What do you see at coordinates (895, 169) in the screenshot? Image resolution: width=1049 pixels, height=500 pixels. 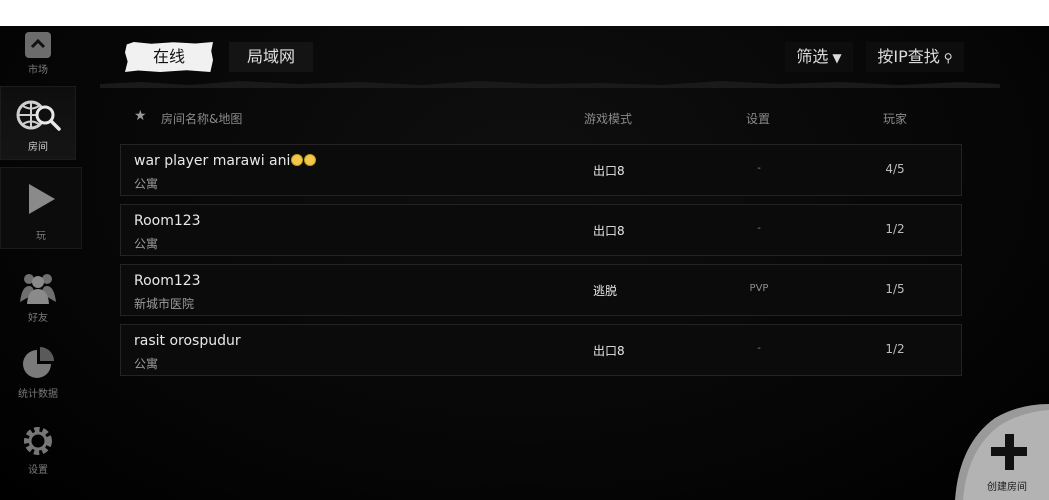 I see `room-players: 4/5` at bounding box center [895, 169].